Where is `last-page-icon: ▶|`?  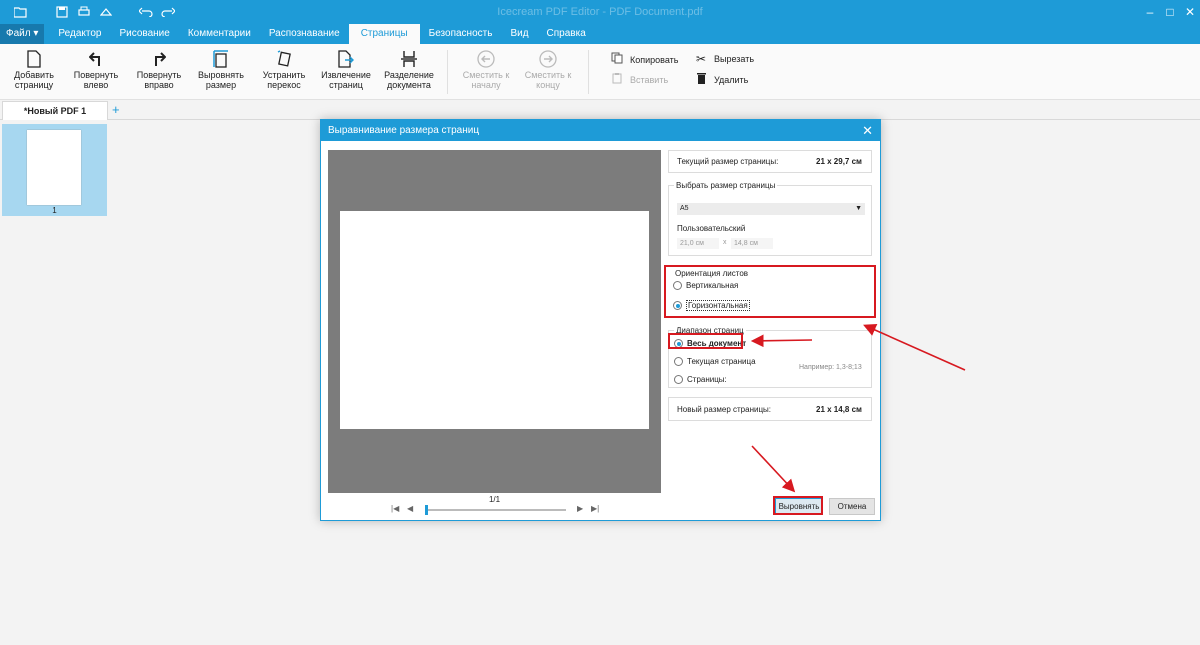
last-page-icon: ▶| is located at coordinates (595, 508).